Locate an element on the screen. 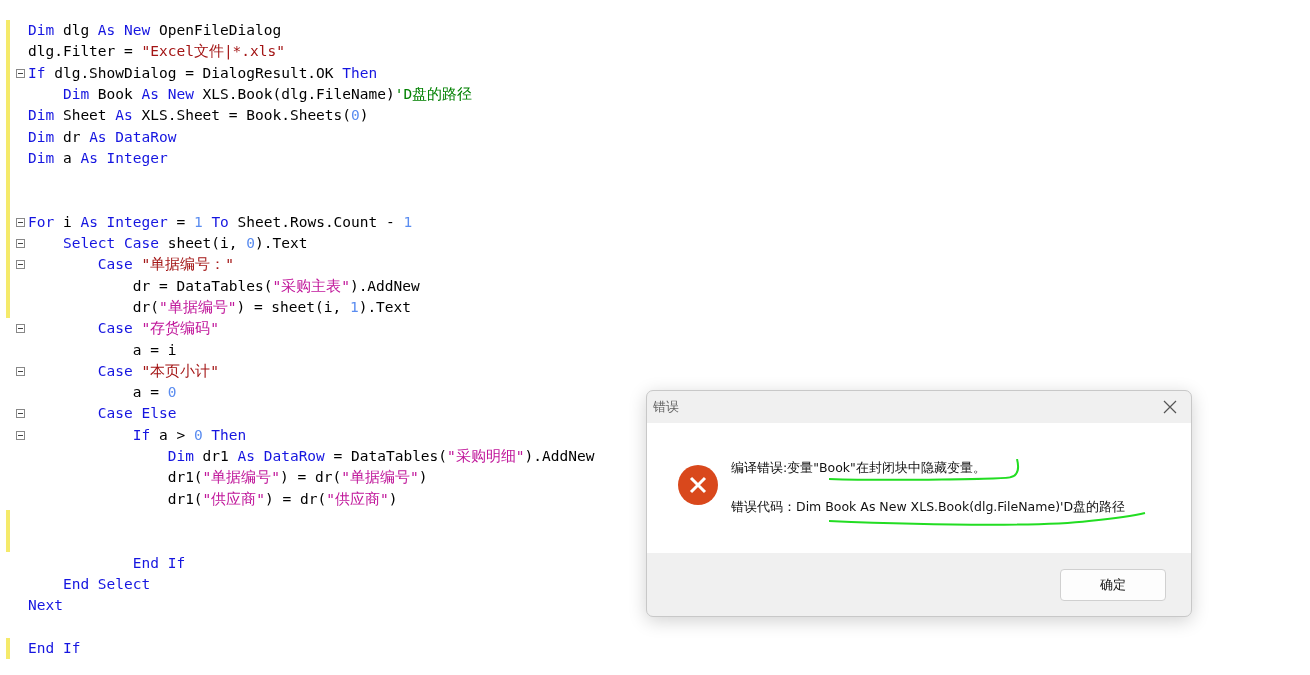 The image size is (1310, 675). code-line: Case "存货编码" is located at coordinates (157, 329).